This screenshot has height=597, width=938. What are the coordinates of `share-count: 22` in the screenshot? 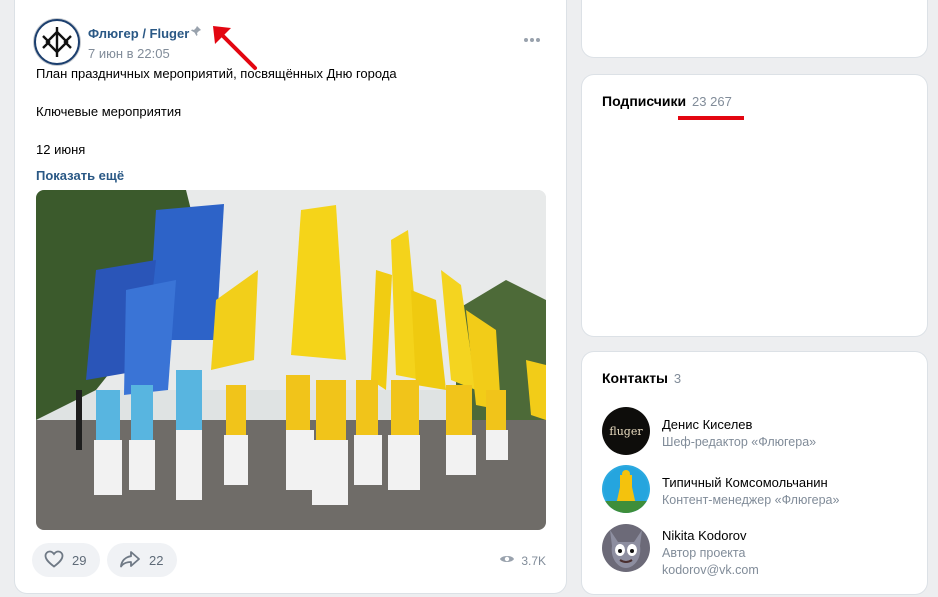 It's located at (156, 560).